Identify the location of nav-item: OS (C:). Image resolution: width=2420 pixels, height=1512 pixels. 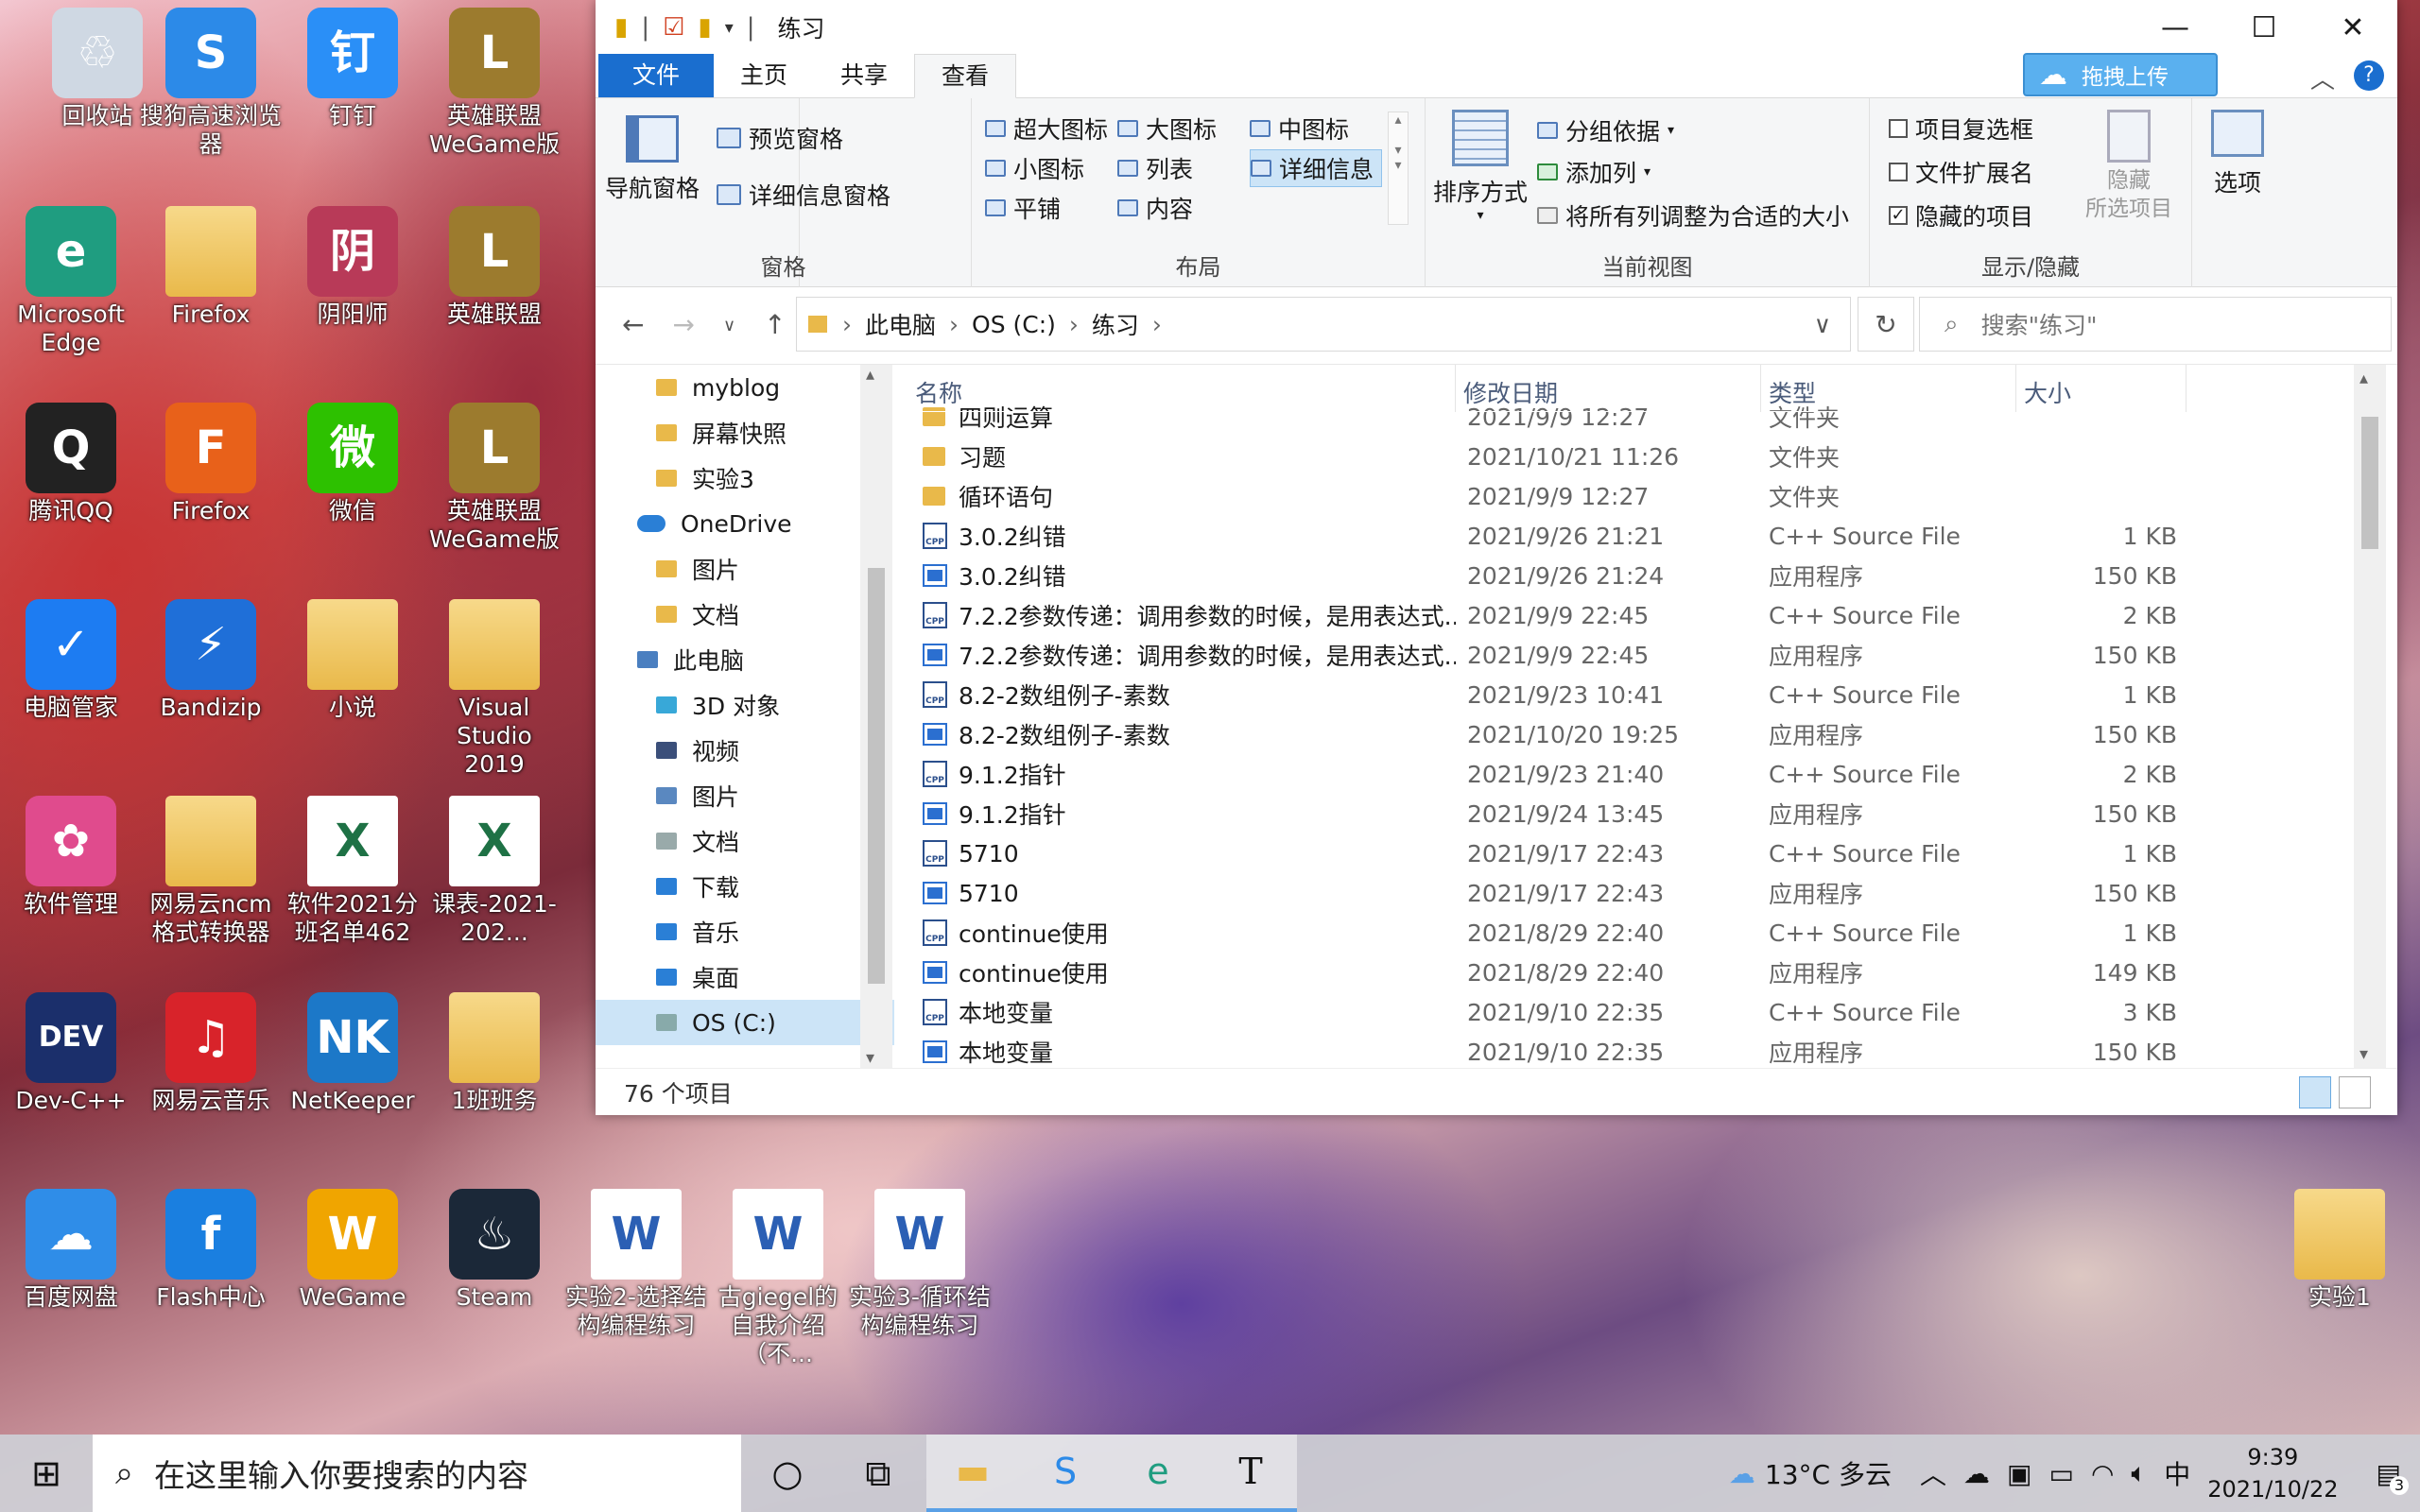
(745, 1022).